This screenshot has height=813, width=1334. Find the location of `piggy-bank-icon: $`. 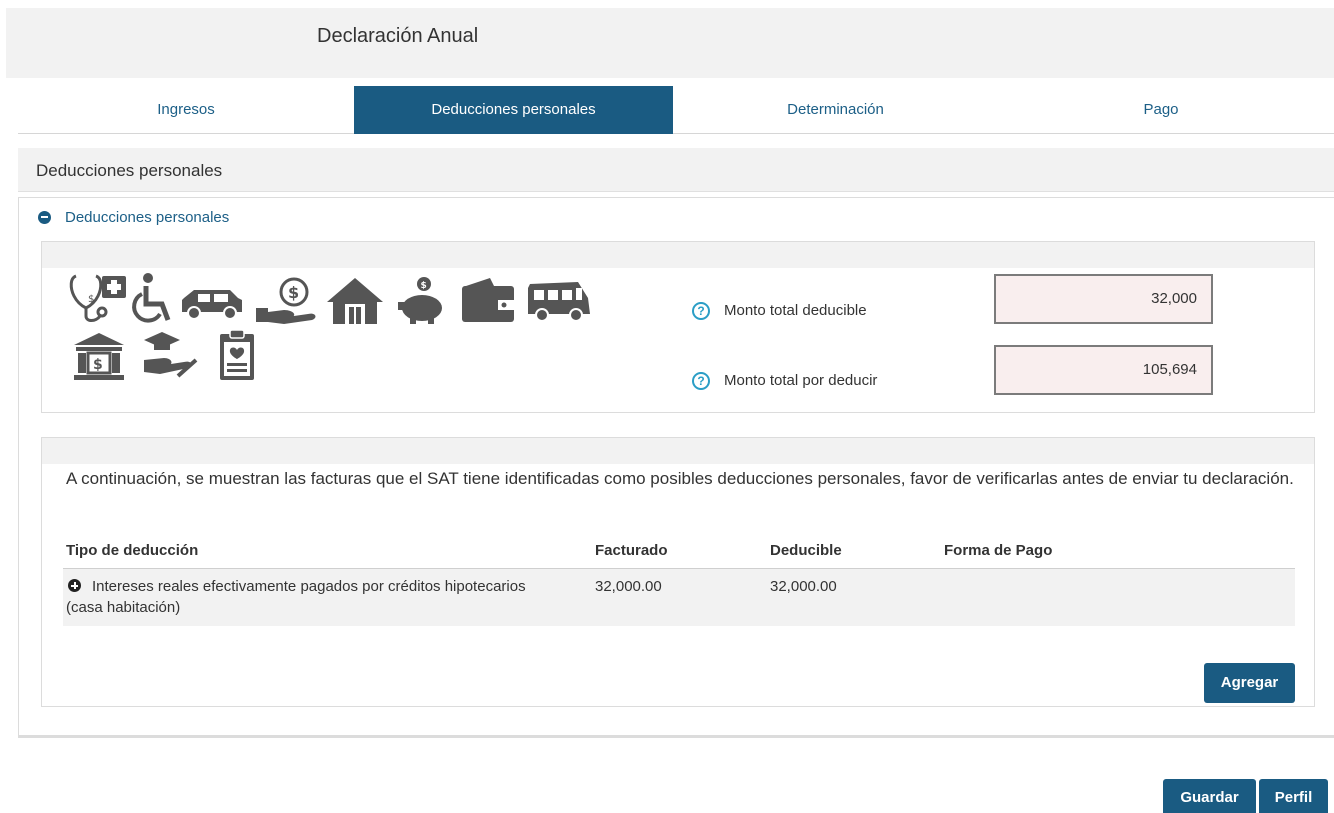

piggy-bank-icon: $ is located at coordinates (422, 301).